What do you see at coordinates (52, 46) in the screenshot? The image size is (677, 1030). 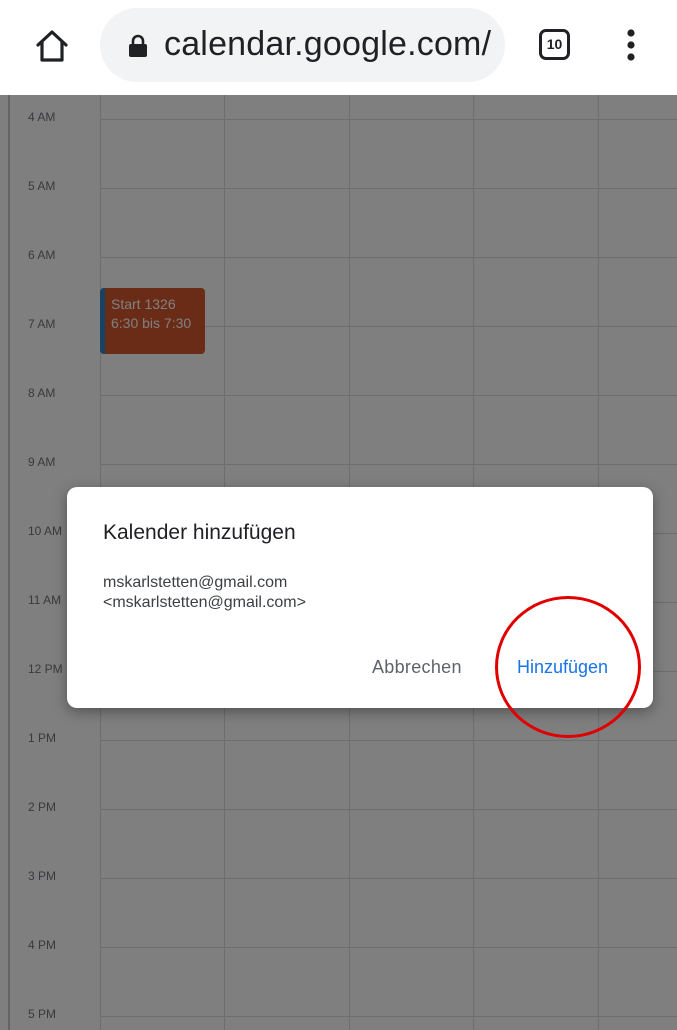 I see `home-icon` at bounding box center [52, 46].